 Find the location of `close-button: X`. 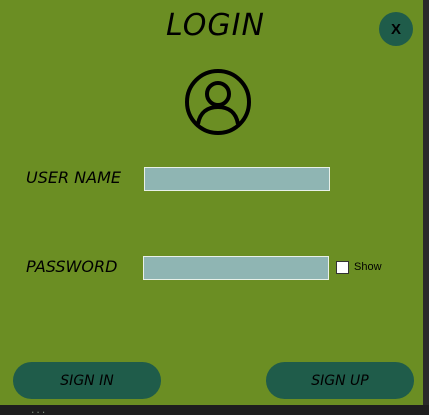

close-button: X is located at coordinates (396, 29).